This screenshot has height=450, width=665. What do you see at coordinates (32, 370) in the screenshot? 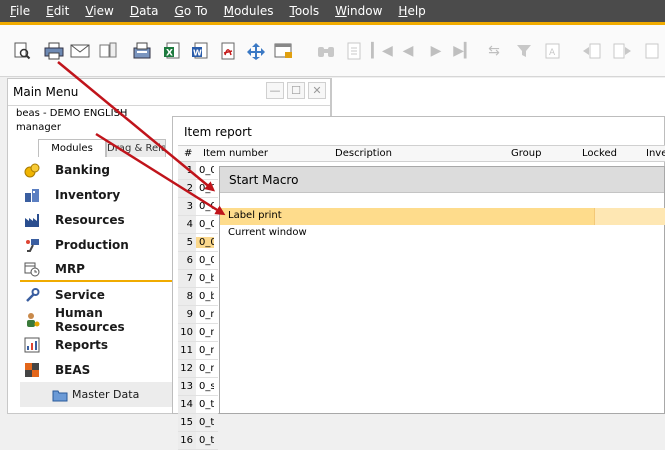
I see `beas-icon` at bounding box center [32, 370].